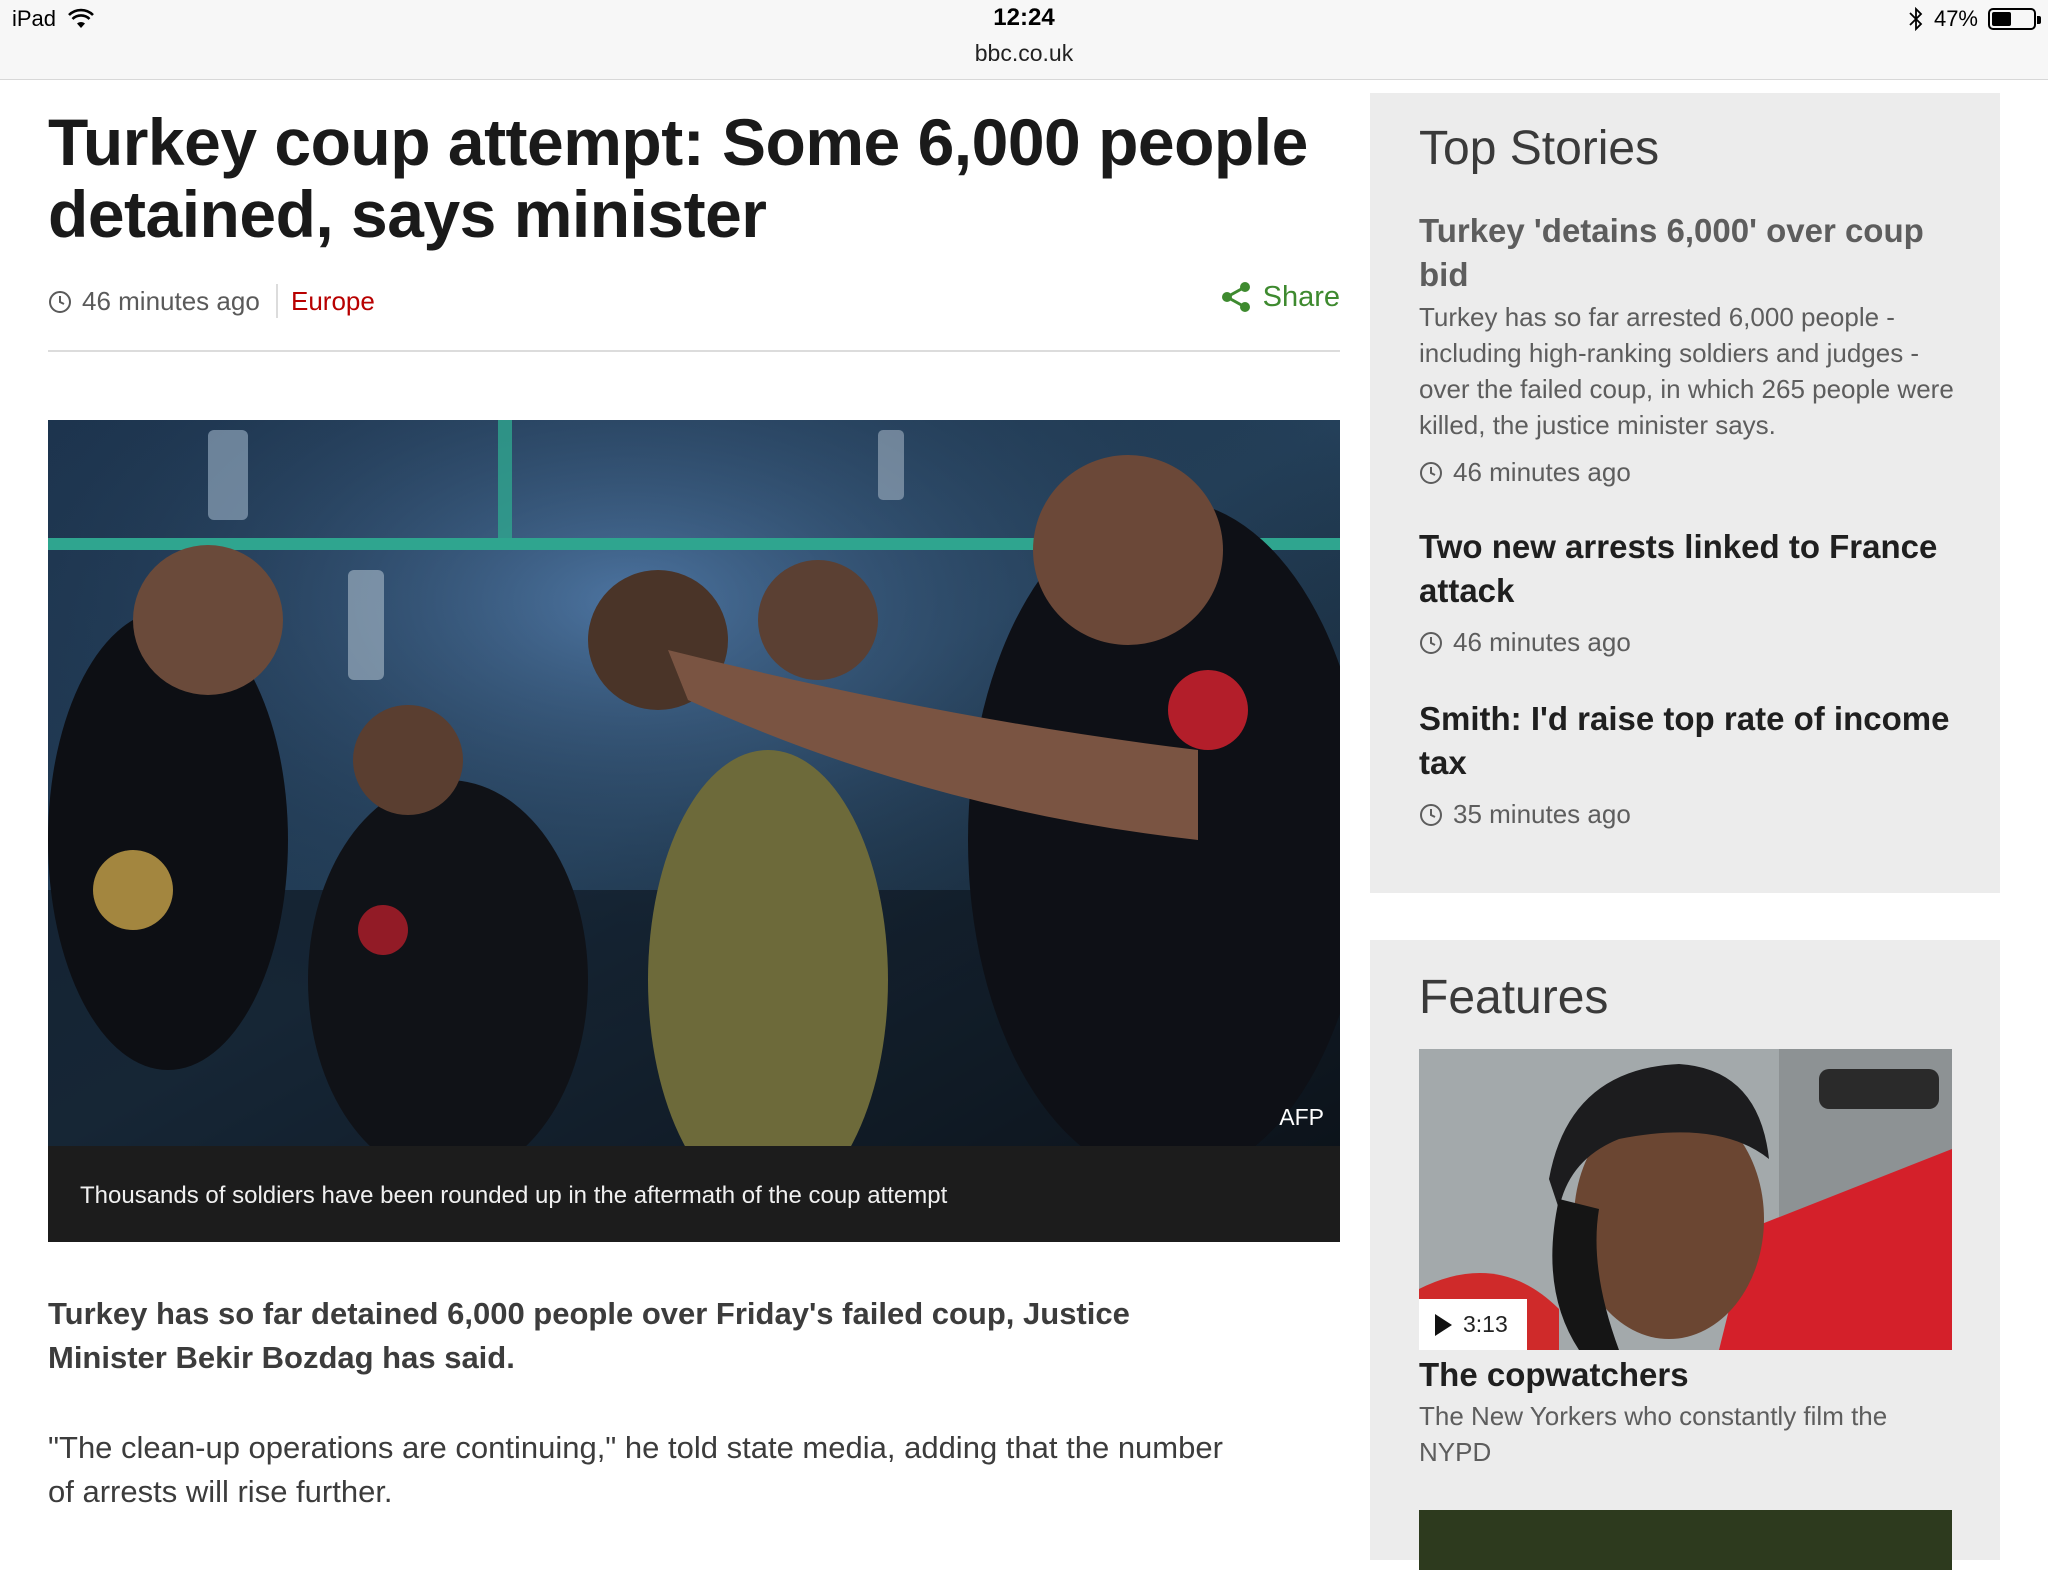 This screenshot has height=1570, width=2048. What do you see at coordinates (1955, 18) in the screenshot?
I see `battery-percent: 47%` at bounding box center [1955, 18].